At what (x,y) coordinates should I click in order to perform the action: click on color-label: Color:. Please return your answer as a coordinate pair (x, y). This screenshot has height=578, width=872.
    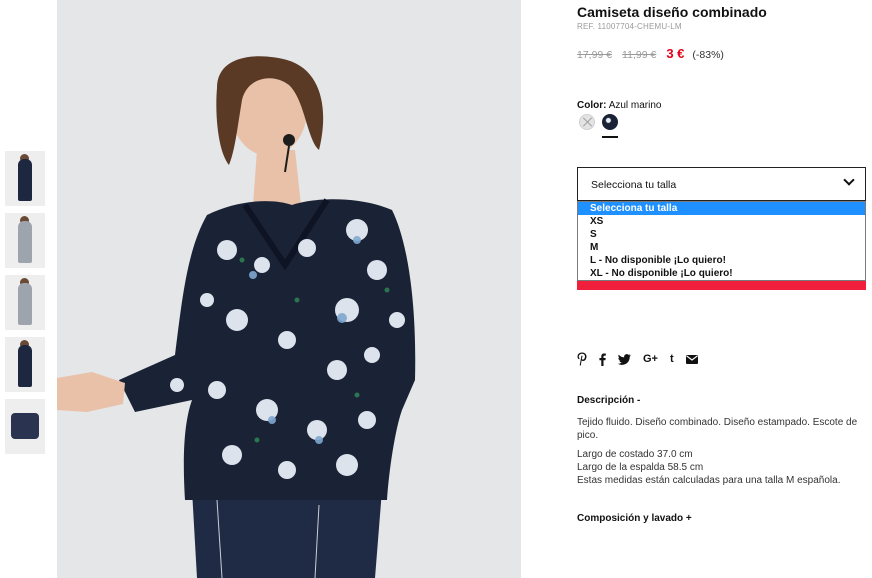
    Looking at the image, I should click on (592, 105).